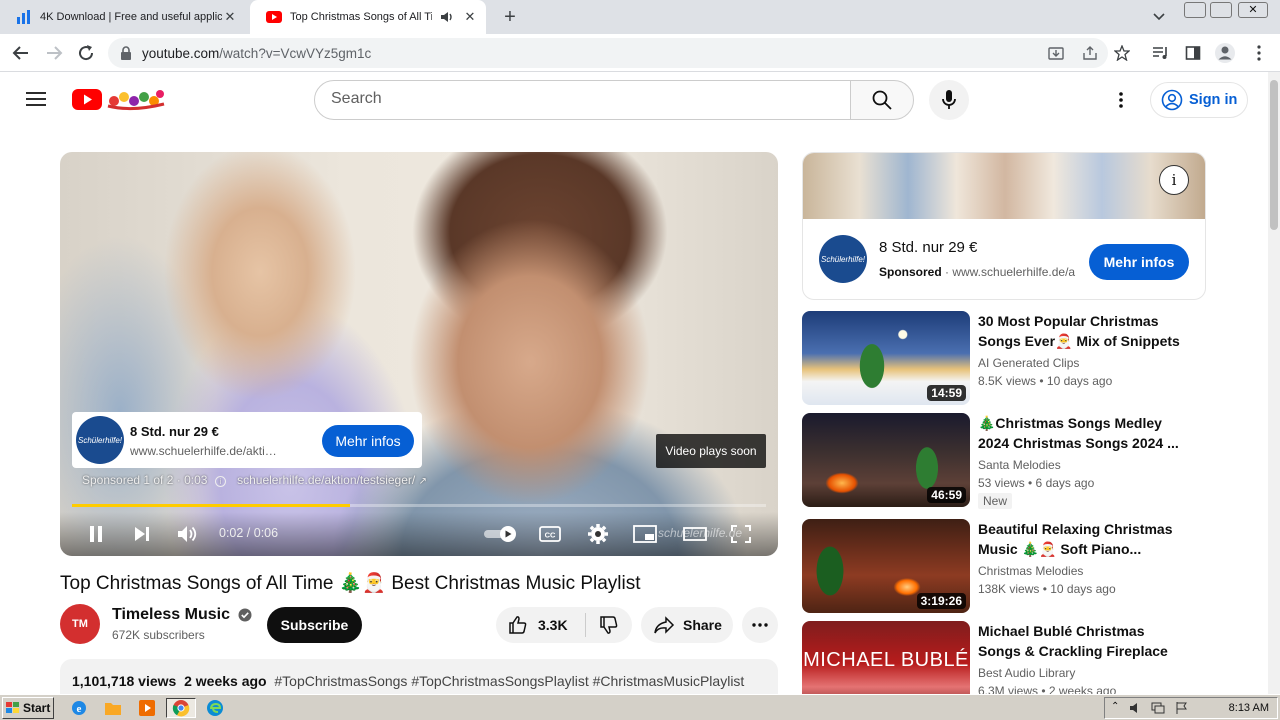  I want to click on start-button: Start, so click(28, 708).